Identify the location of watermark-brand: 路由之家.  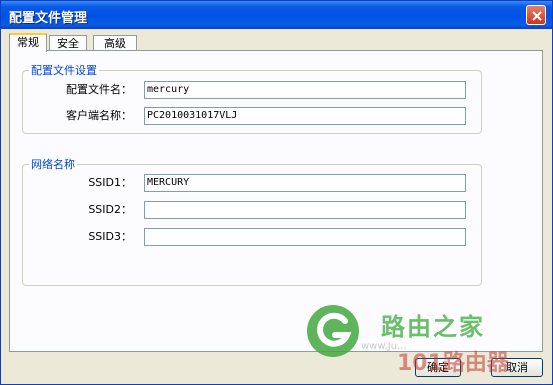
(433, 327).